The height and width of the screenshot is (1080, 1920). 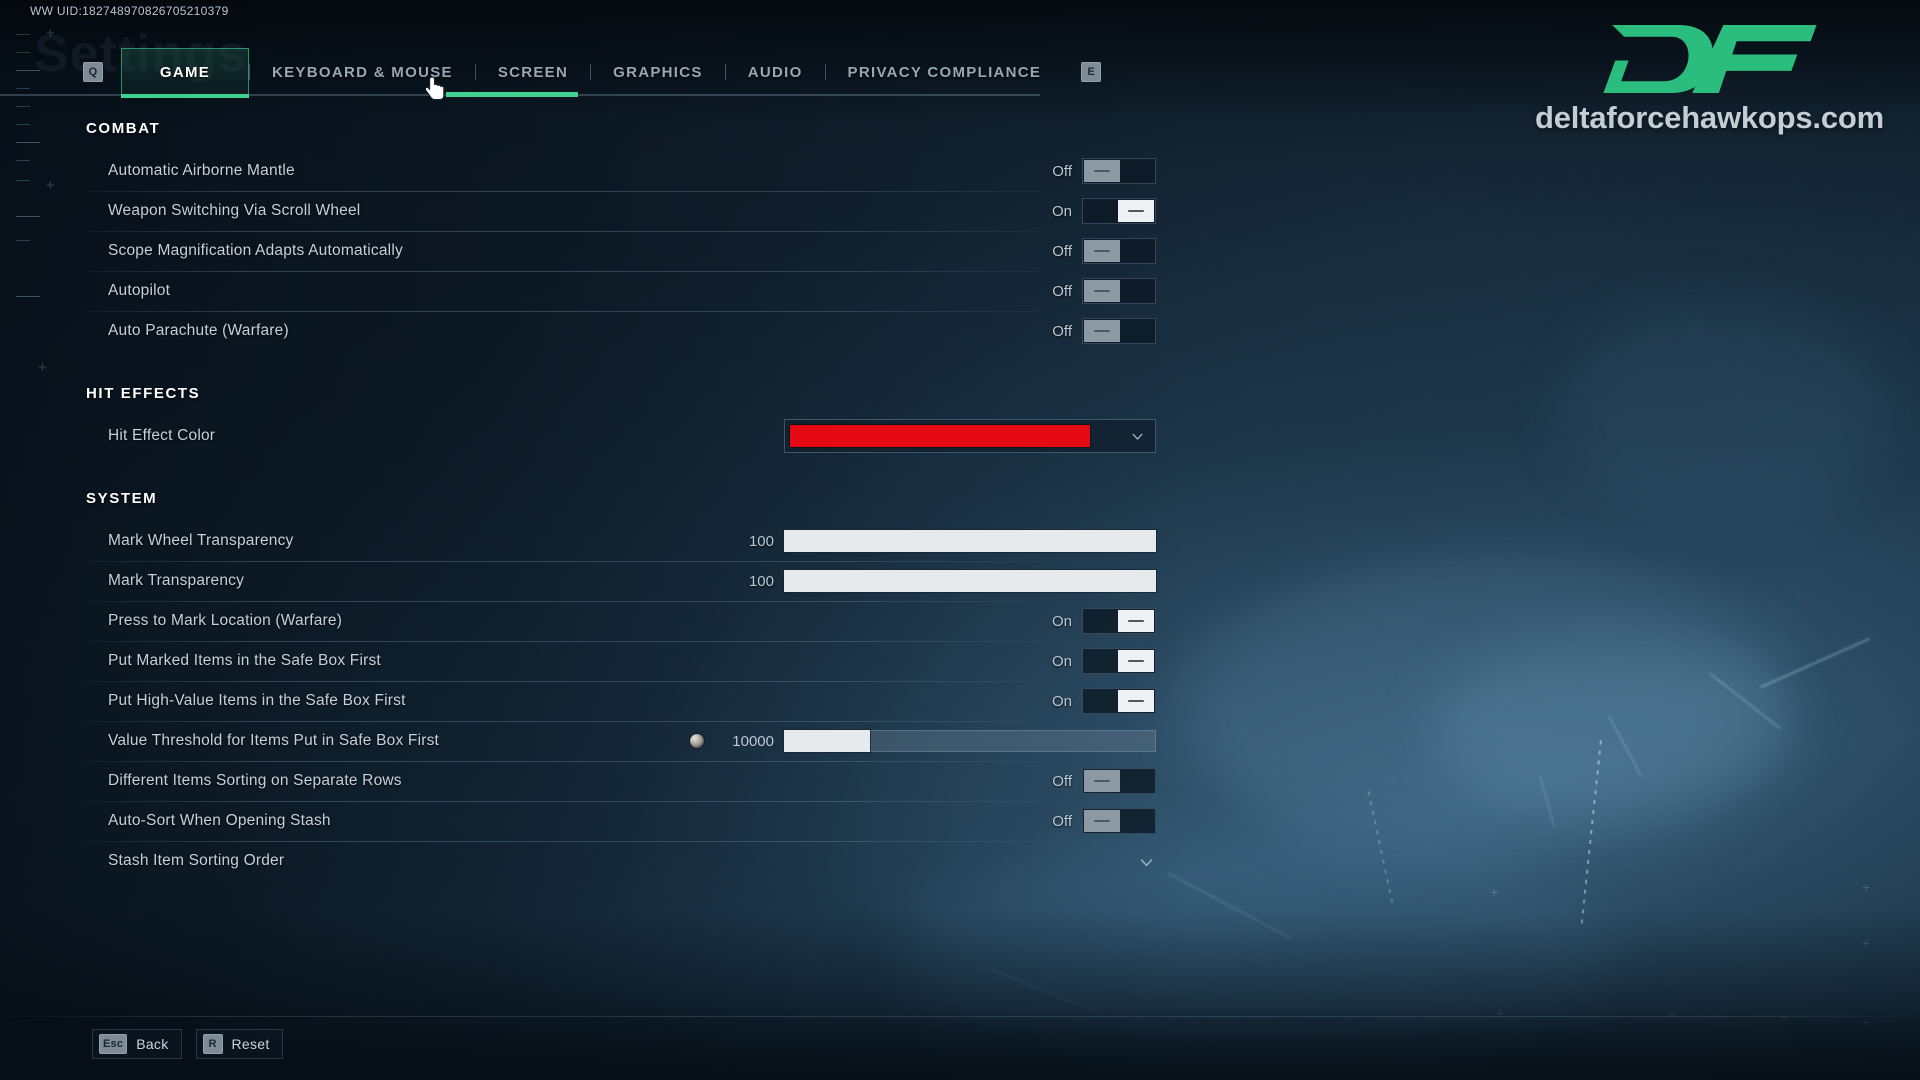 I want to click on settings-row-label: Auto Parachute (Warfare), so click(x=198, y=330).